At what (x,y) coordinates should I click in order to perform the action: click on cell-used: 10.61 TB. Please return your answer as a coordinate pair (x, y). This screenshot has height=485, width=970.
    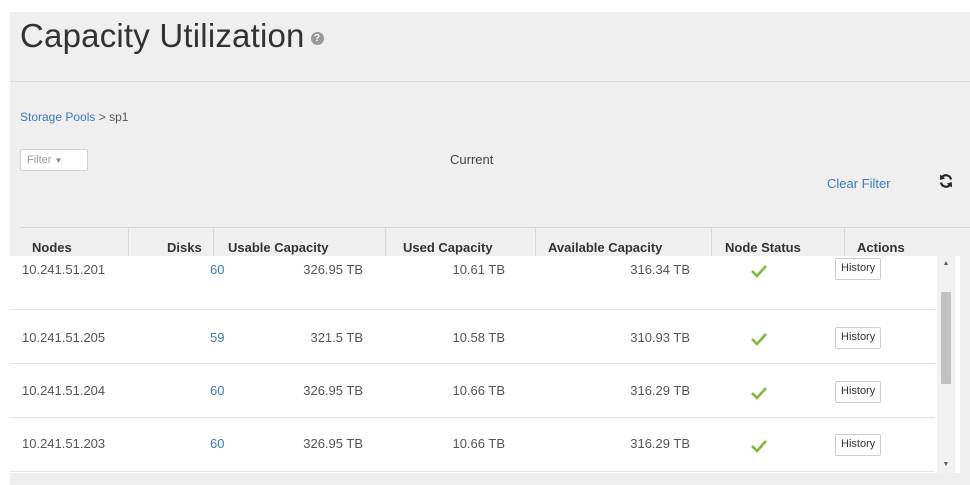
    Looking at the image, I should click on (478, 269).